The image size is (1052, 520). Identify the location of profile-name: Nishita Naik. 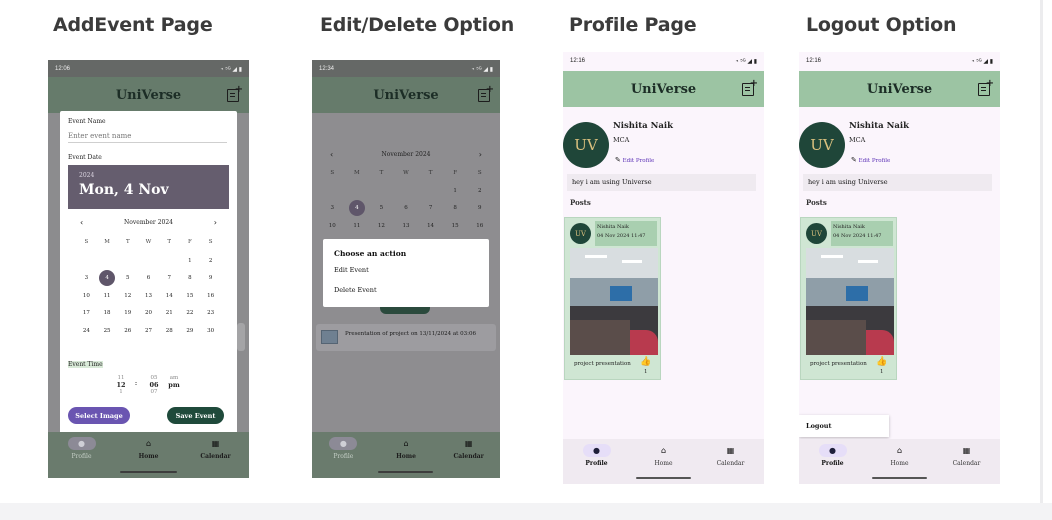
(879, 126).